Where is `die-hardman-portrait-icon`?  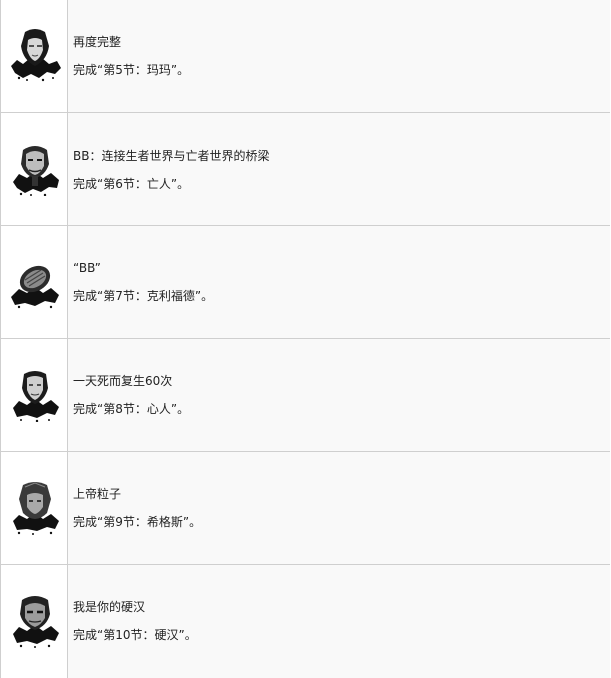 die-hardman-portrait-icon is located at coordinates (36, 622).